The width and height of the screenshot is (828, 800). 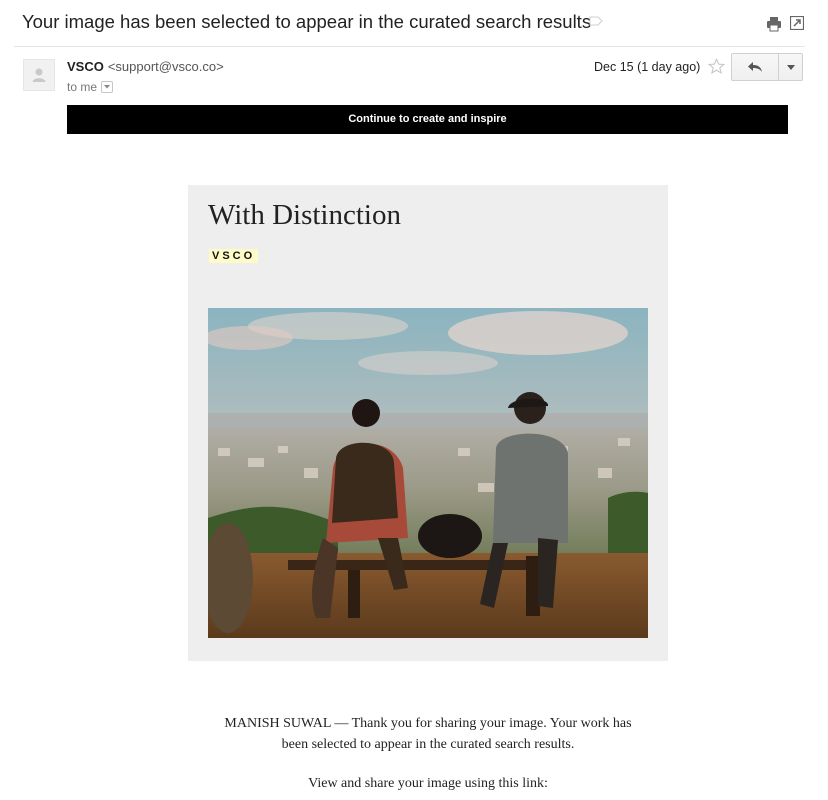 I want to click on more-actions-button, so click(x=790, y=67).